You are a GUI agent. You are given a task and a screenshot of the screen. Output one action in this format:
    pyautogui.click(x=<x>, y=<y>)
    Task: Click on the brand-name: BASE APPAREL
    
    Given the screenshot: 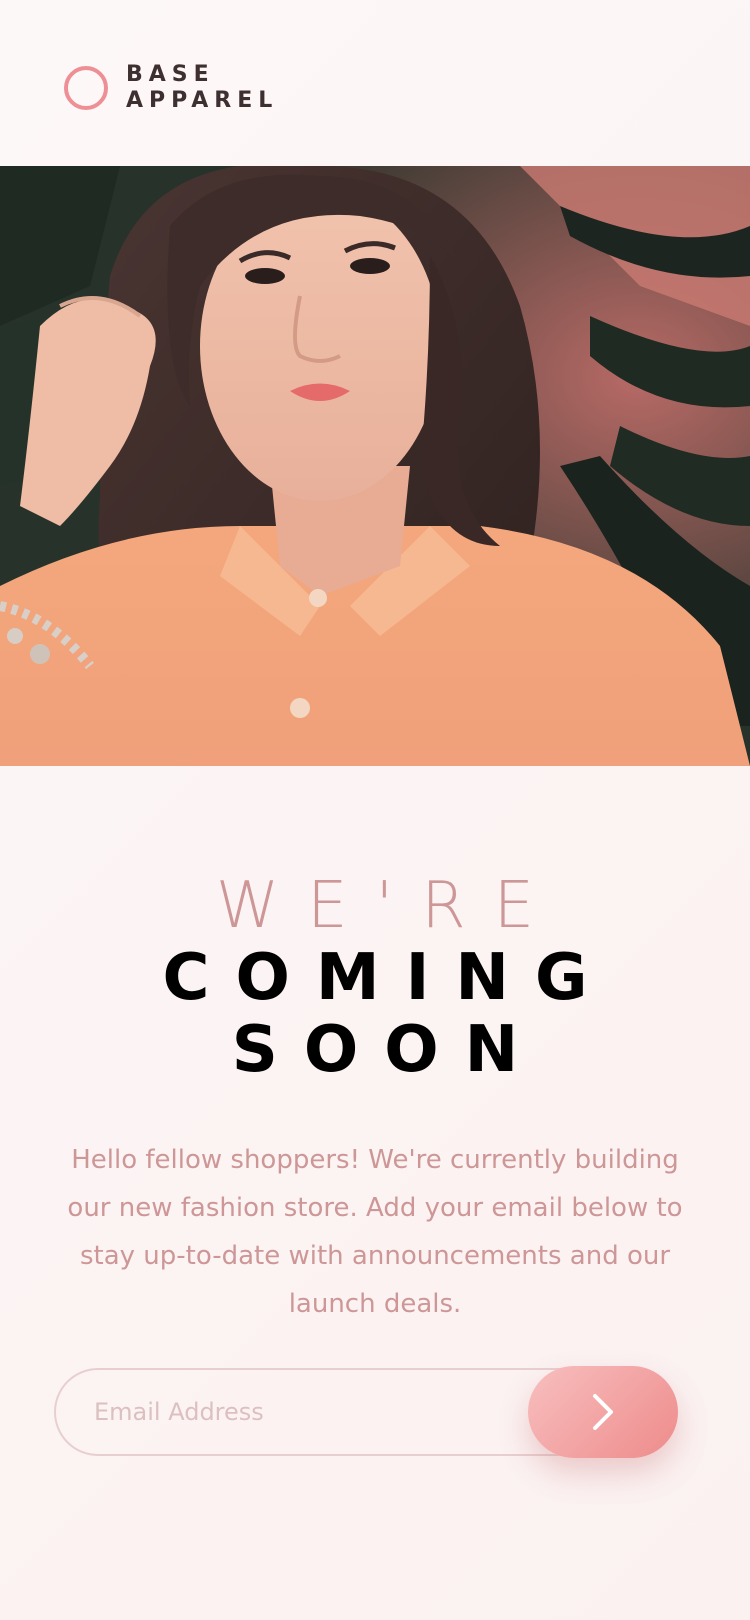 What is the action you would take?
    pyautogui.click(x=202, y=88)
    